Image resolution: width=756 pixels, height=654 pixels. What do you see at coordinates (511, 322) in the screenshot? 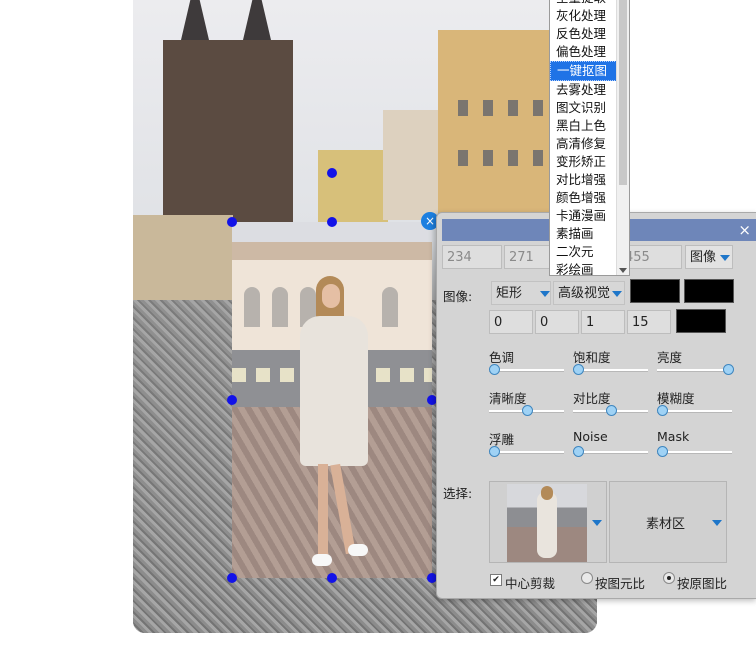
I see `param-field-1: 0` at bounding box center [511, 322].